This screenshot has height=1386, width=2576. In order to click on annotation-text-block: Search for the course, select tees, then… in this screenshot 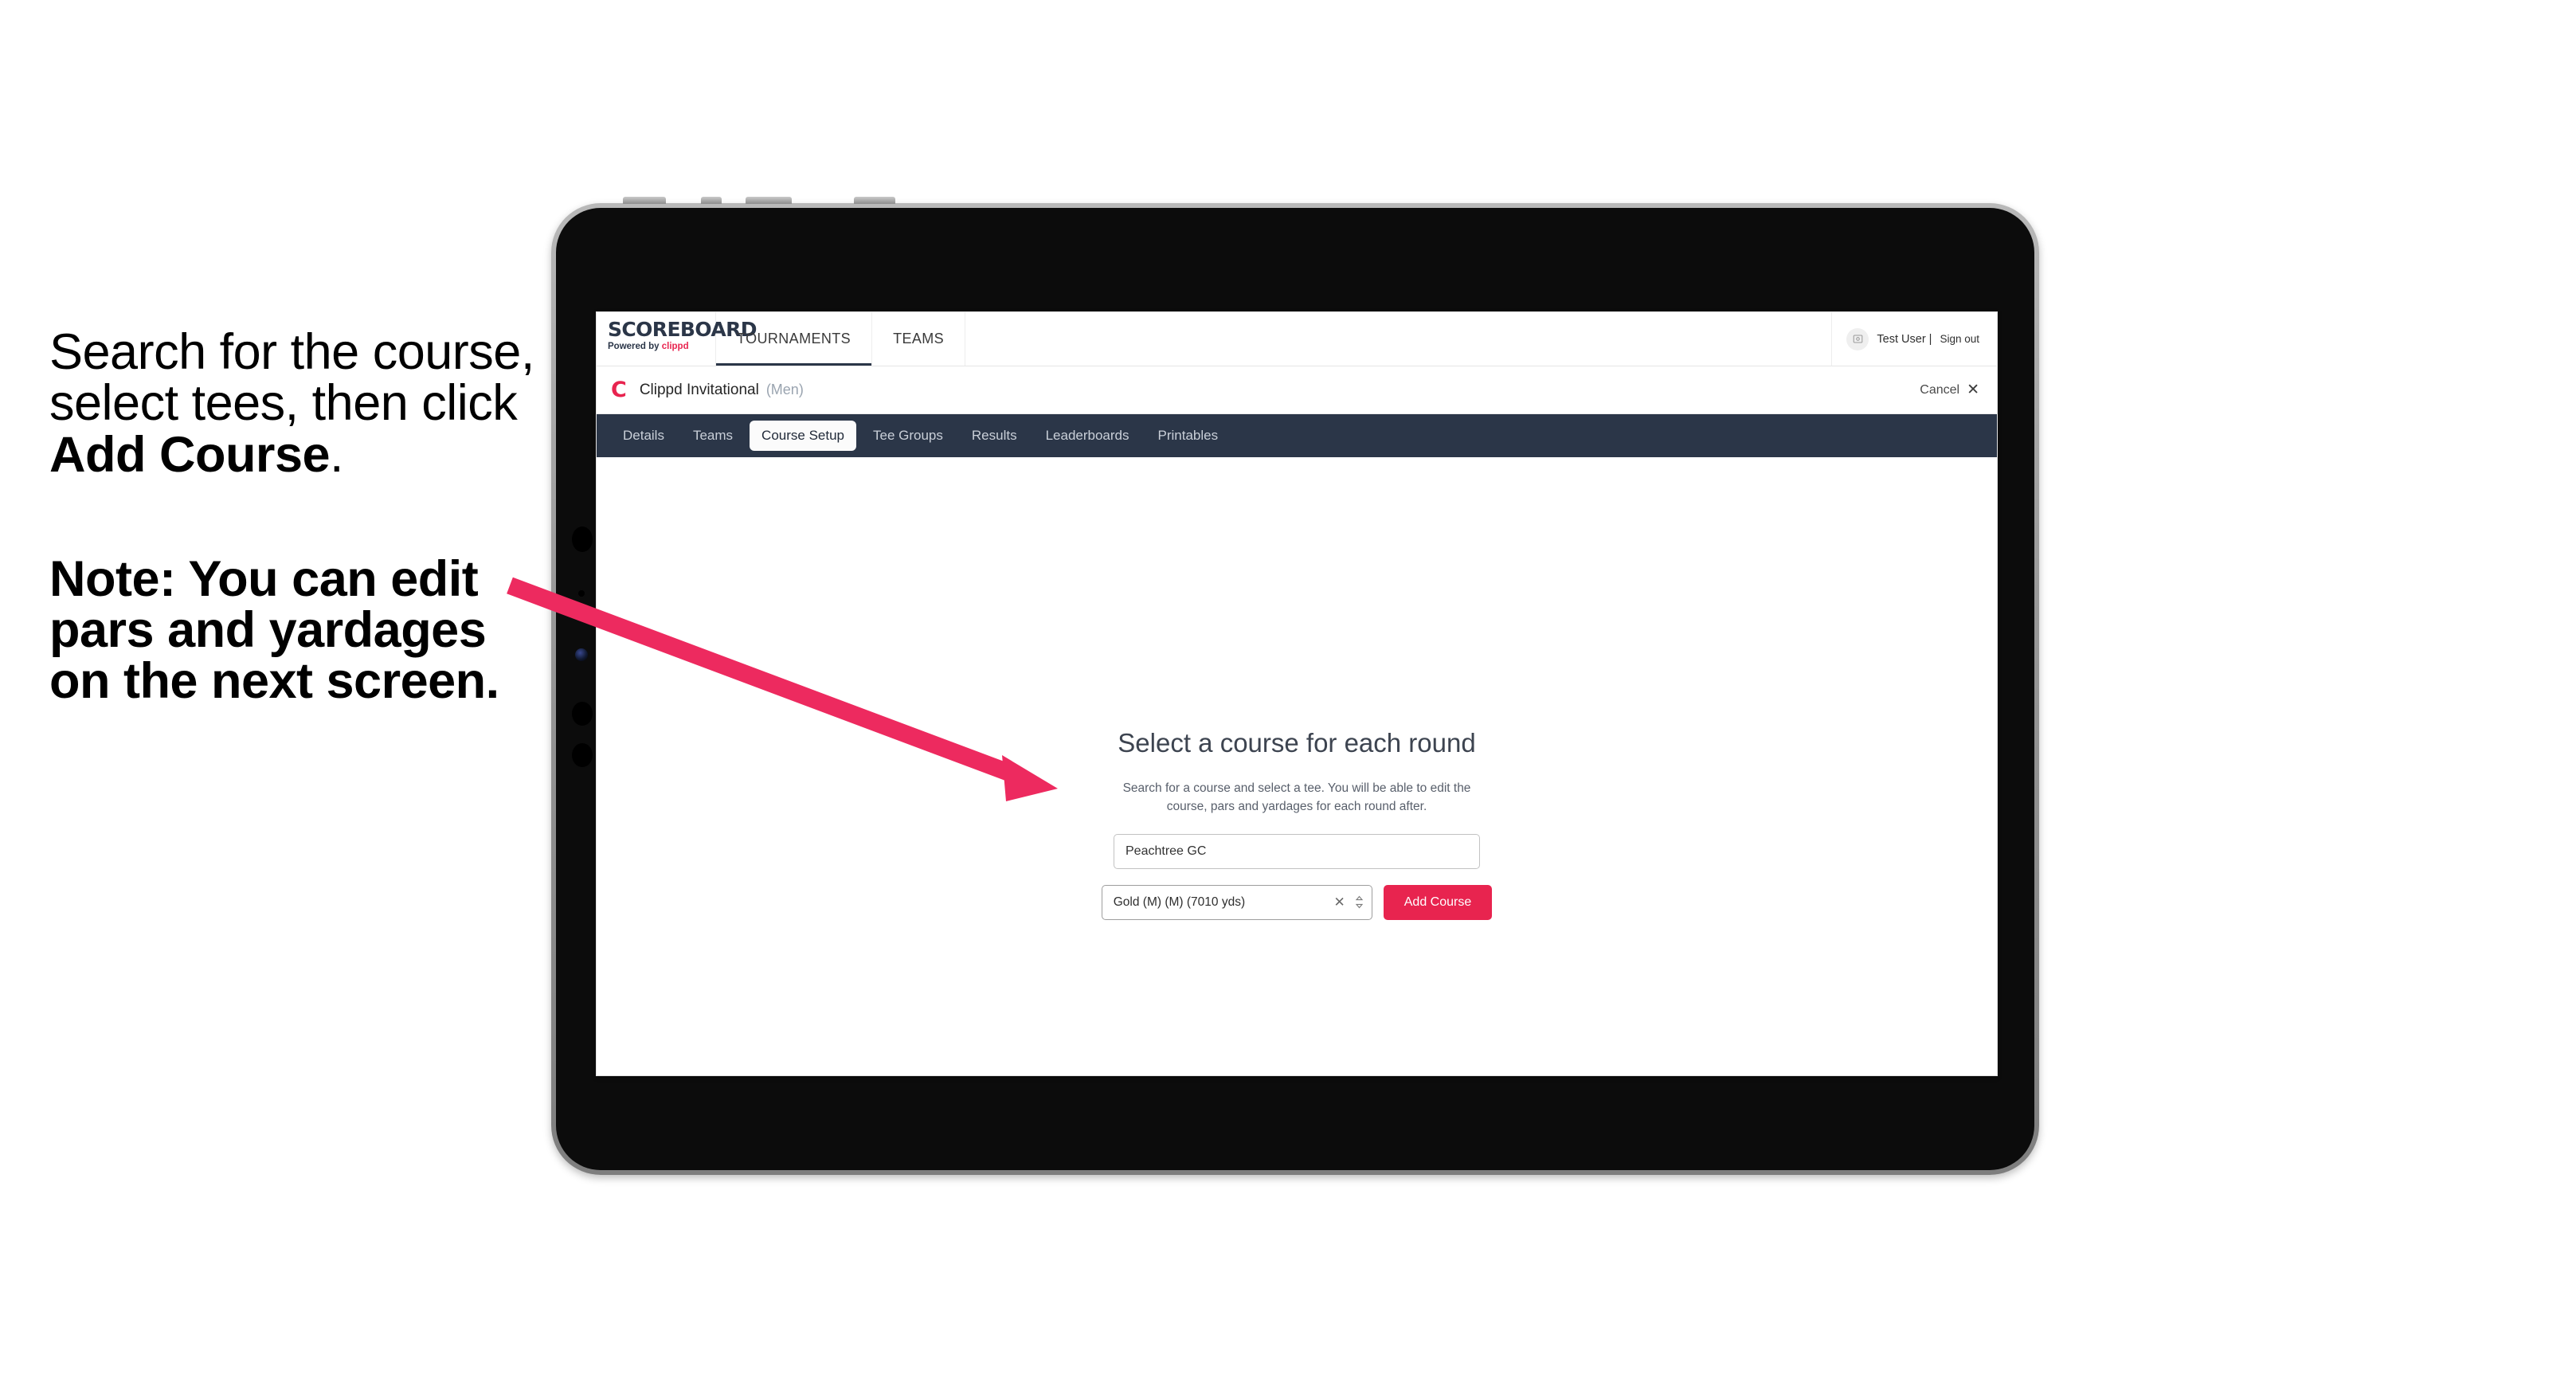, I will do `click(296, 517)`.